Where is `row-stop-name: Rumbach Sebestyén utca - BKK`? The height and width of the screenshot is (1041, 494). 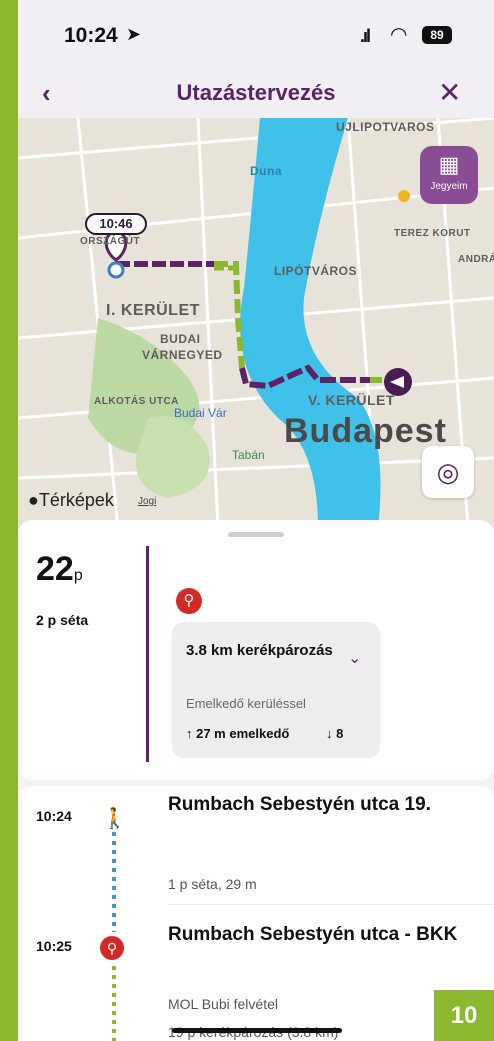 row-stop-name: Rumbach Sebestyén utca - BKK is located at coordinates (313, 934).